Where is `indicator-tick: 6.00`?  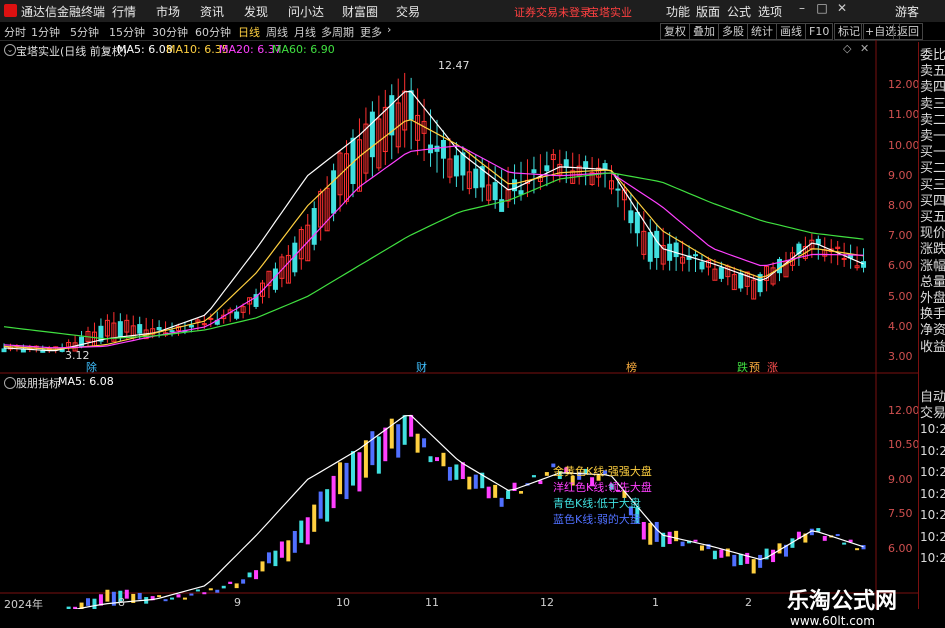
indicator-tick: 6.00 is located at coordinates (900, 548).